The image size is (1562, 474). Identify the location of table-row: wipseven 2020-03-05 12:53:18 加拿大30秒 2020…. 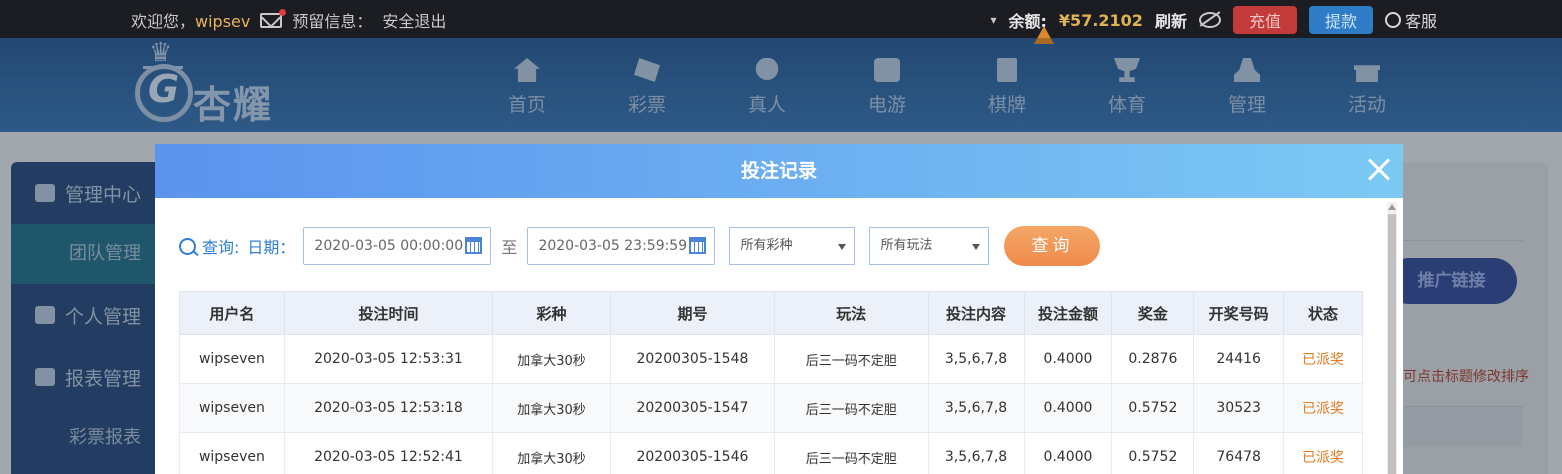
(771, 408).